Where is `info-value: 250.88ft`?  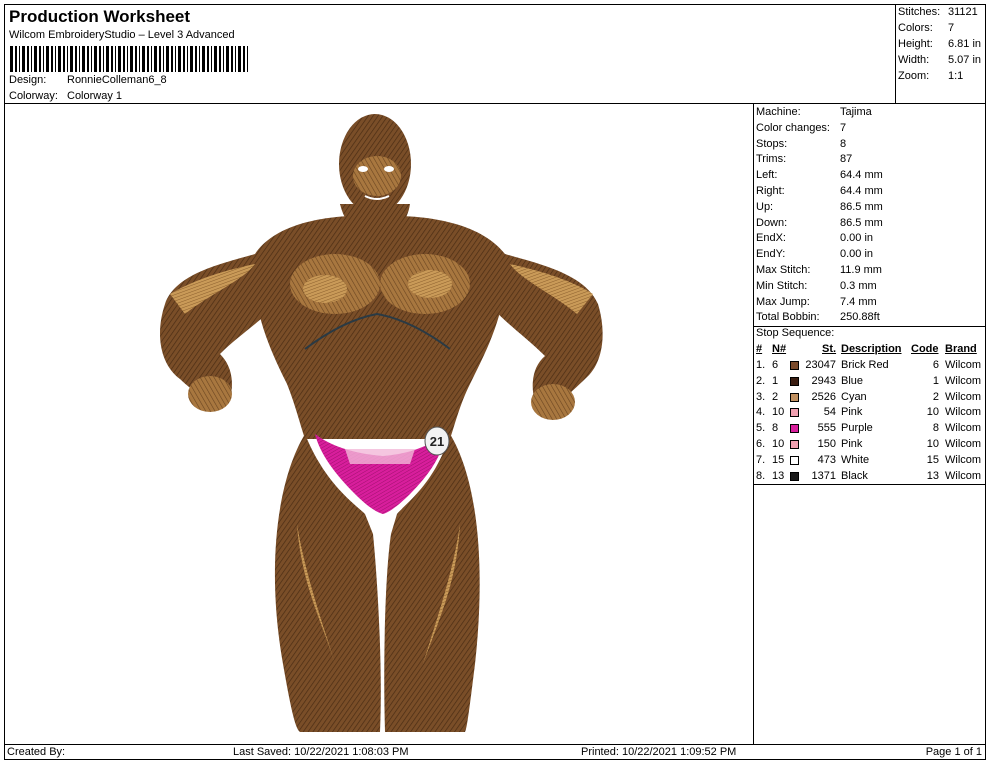
info-value: 250.88ft is located at coordinates (860, 317).